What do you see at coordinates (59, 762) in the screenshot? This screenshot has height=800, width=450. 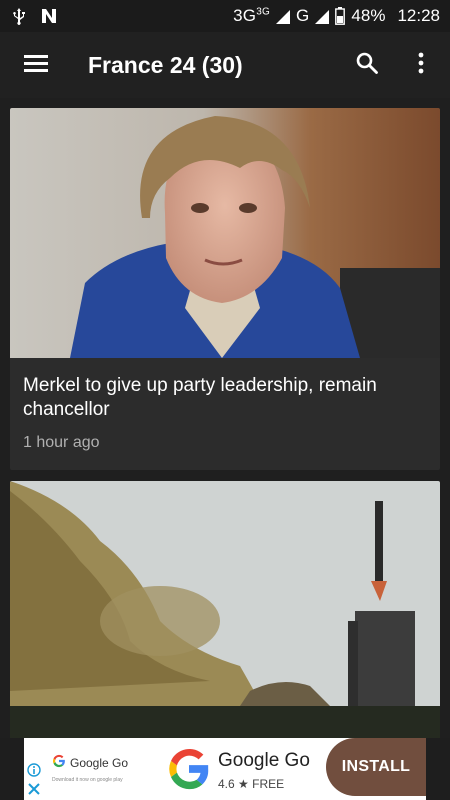 I see `google-g-icon` at bounding box center [59, 762].